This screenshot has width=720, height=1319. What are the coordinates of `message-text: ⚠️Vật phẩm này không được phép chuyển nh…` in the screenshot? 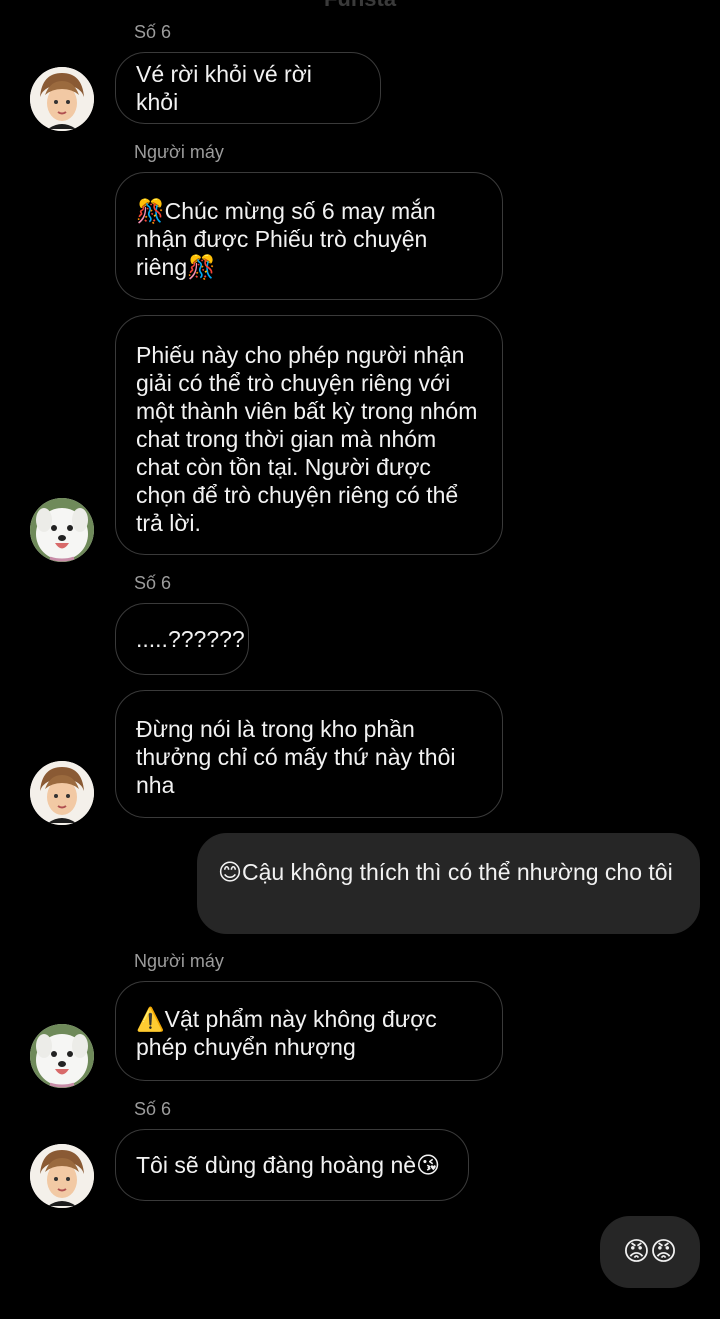 It's located at (286, 1033).